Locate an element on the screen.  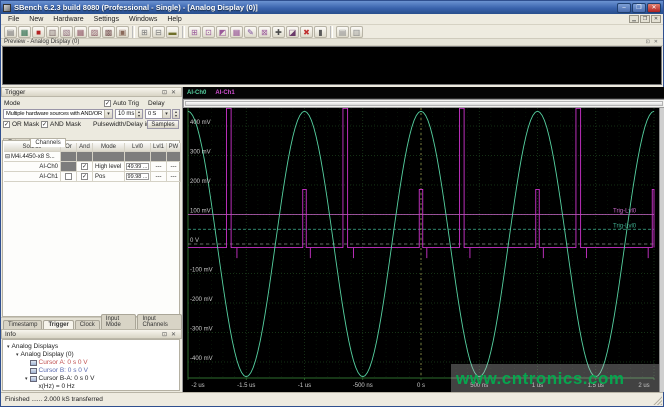
toolbar-button-trigger-setup: ▨ is located at coordinates (94, 31).